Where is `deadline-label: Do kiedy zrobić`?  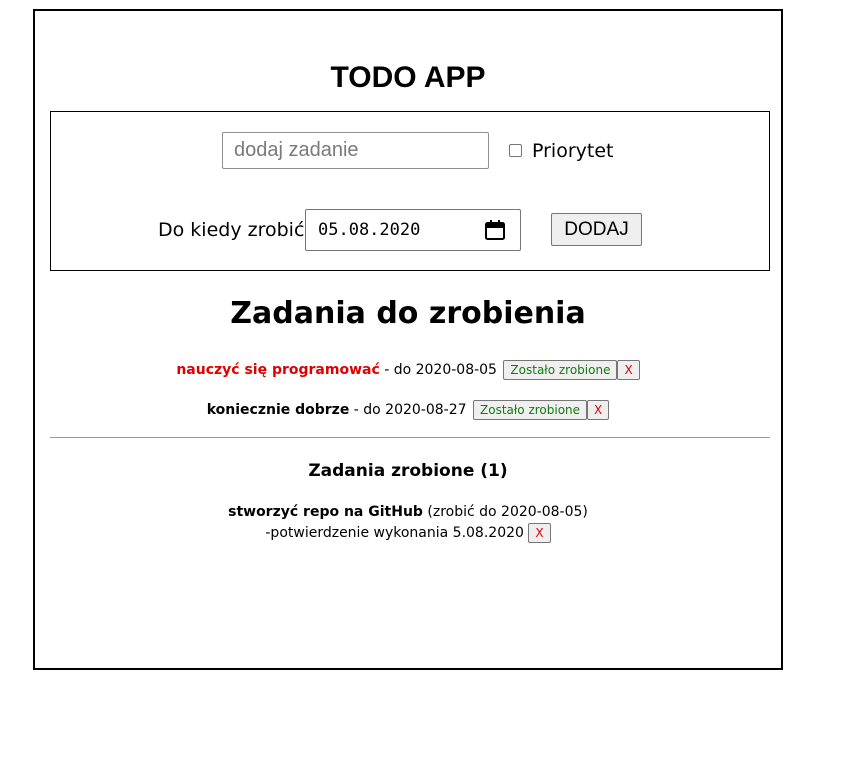
deadline-label: Do kiedy zrobić is located at coordinates (231, 230).